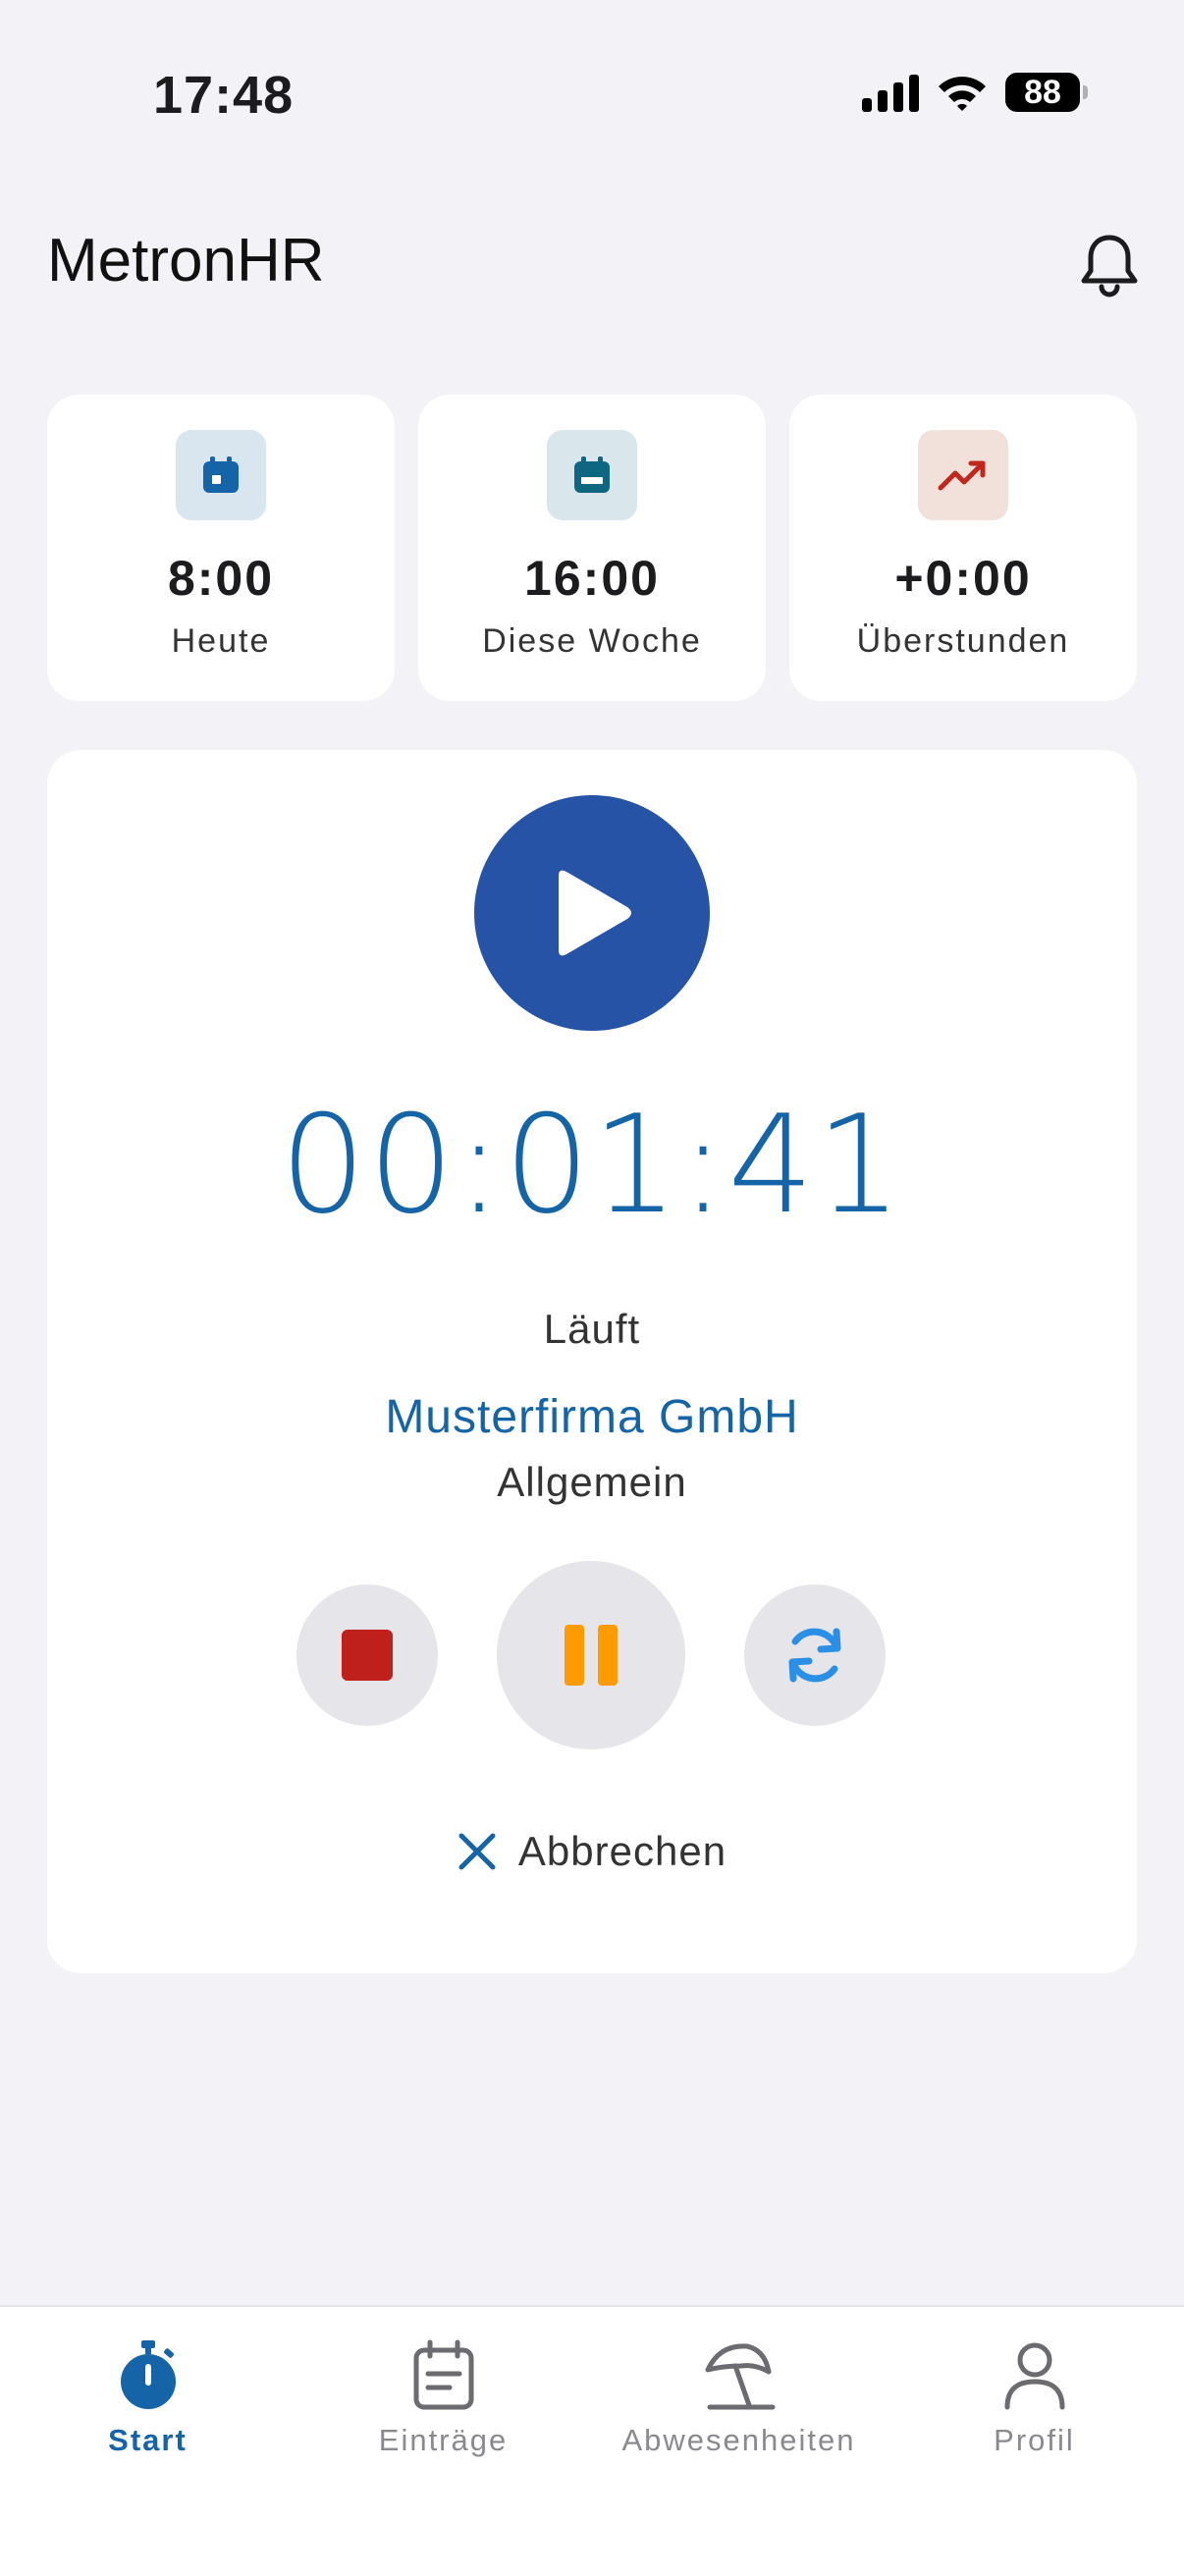 This screenshot has height=2576, width=1184. What do you see at coordinates (592, 1165) in the screenshot?
I see `timer-display: 00:01:41` at bounding box center [592, 1165].